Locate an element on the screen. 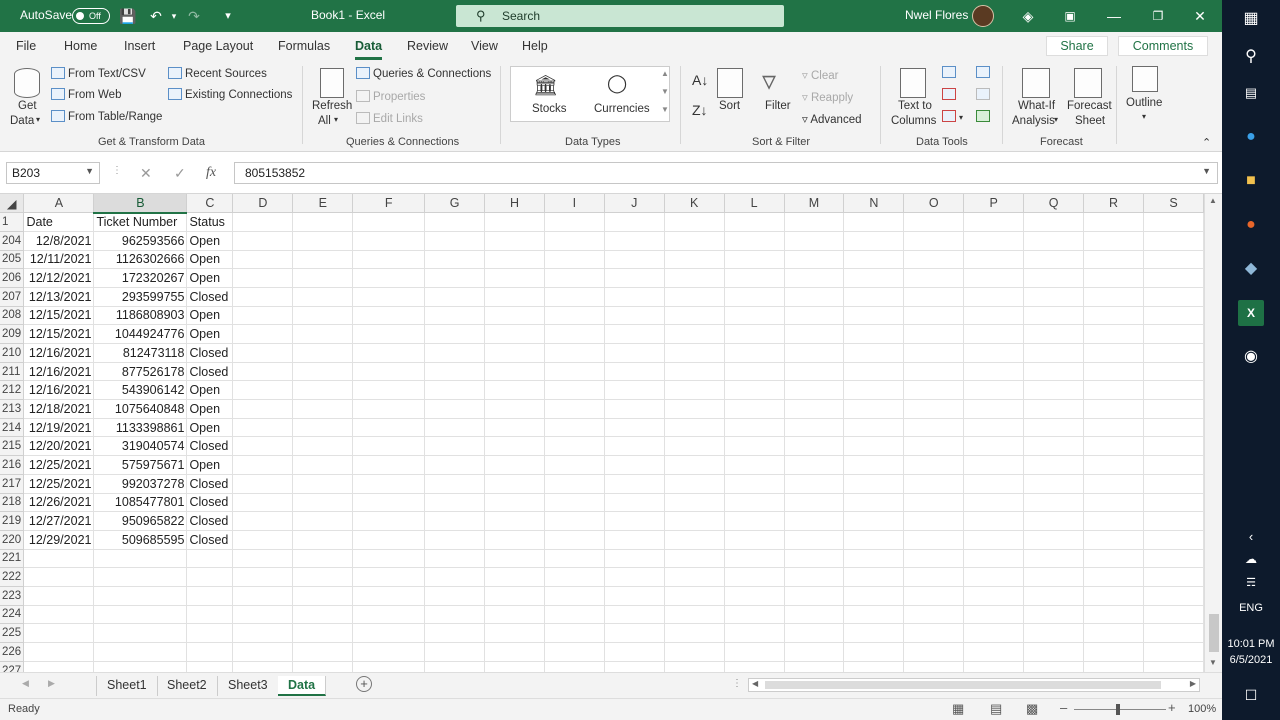 The height and width of the screenshot is (720, 1280). cell-date: 12/29/2021 is located at coordinates (59, 540).